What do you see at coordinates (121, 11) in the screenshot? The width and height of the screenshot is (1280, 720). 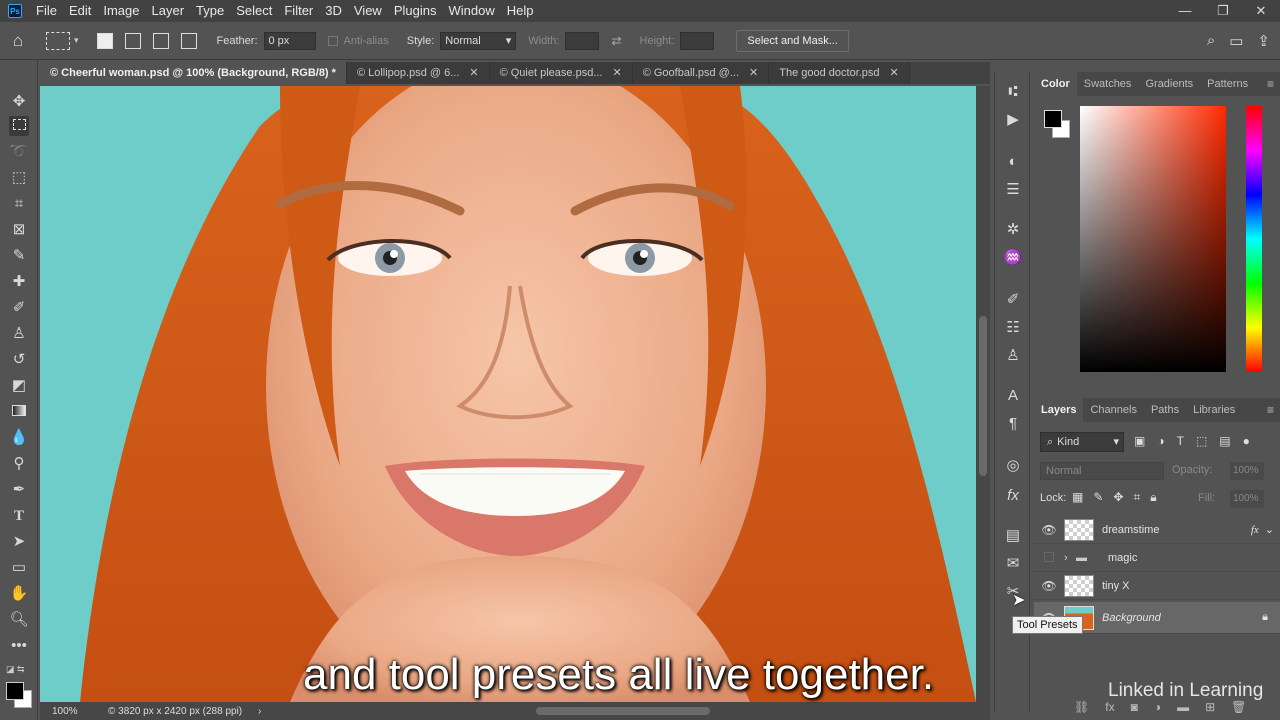 I see `menu-image: Image` at bounding box center [121, 11].